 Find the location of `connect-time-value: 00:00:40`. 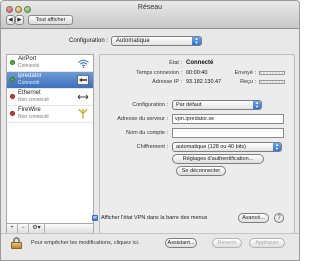

connect-time-value: 00:00:40 is located at coordinates (197, 73).